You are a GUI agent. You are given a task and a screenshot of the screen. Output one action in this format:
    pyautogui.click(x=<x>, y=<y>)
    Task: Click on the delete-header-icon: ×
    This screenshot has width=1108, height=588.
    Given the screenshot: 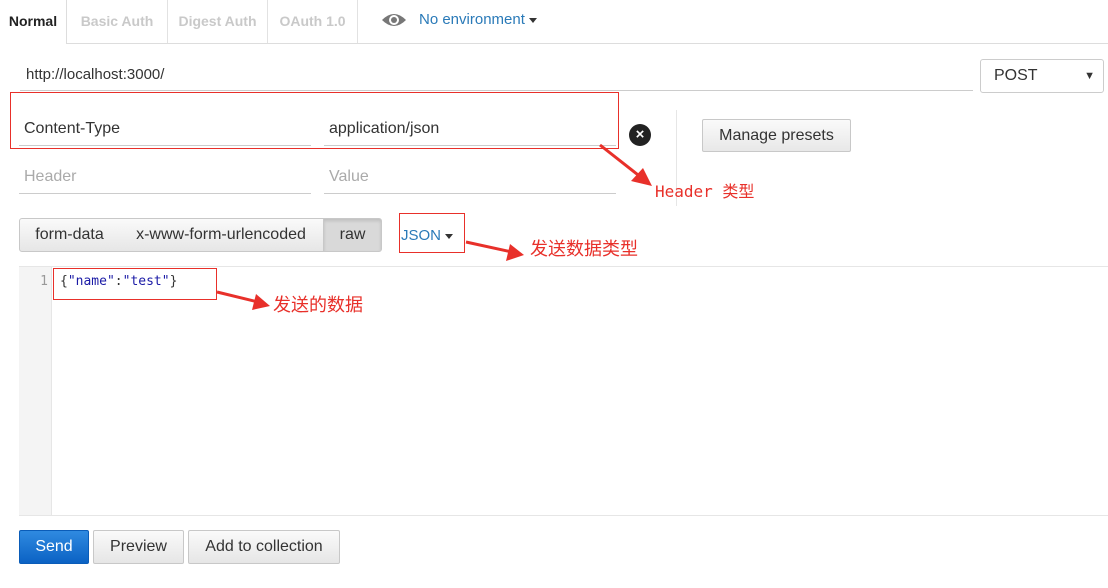 What is the action you would take?
    pyautogui.click(x=640, y=135)
    